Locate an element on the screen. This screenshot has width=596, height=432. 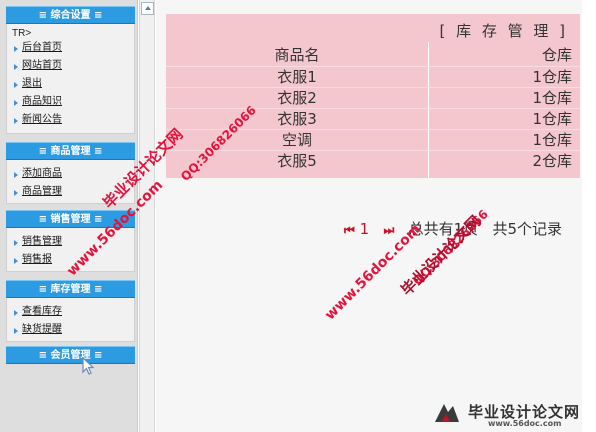
tr-label: TR> is located at coordinates (22, 33).